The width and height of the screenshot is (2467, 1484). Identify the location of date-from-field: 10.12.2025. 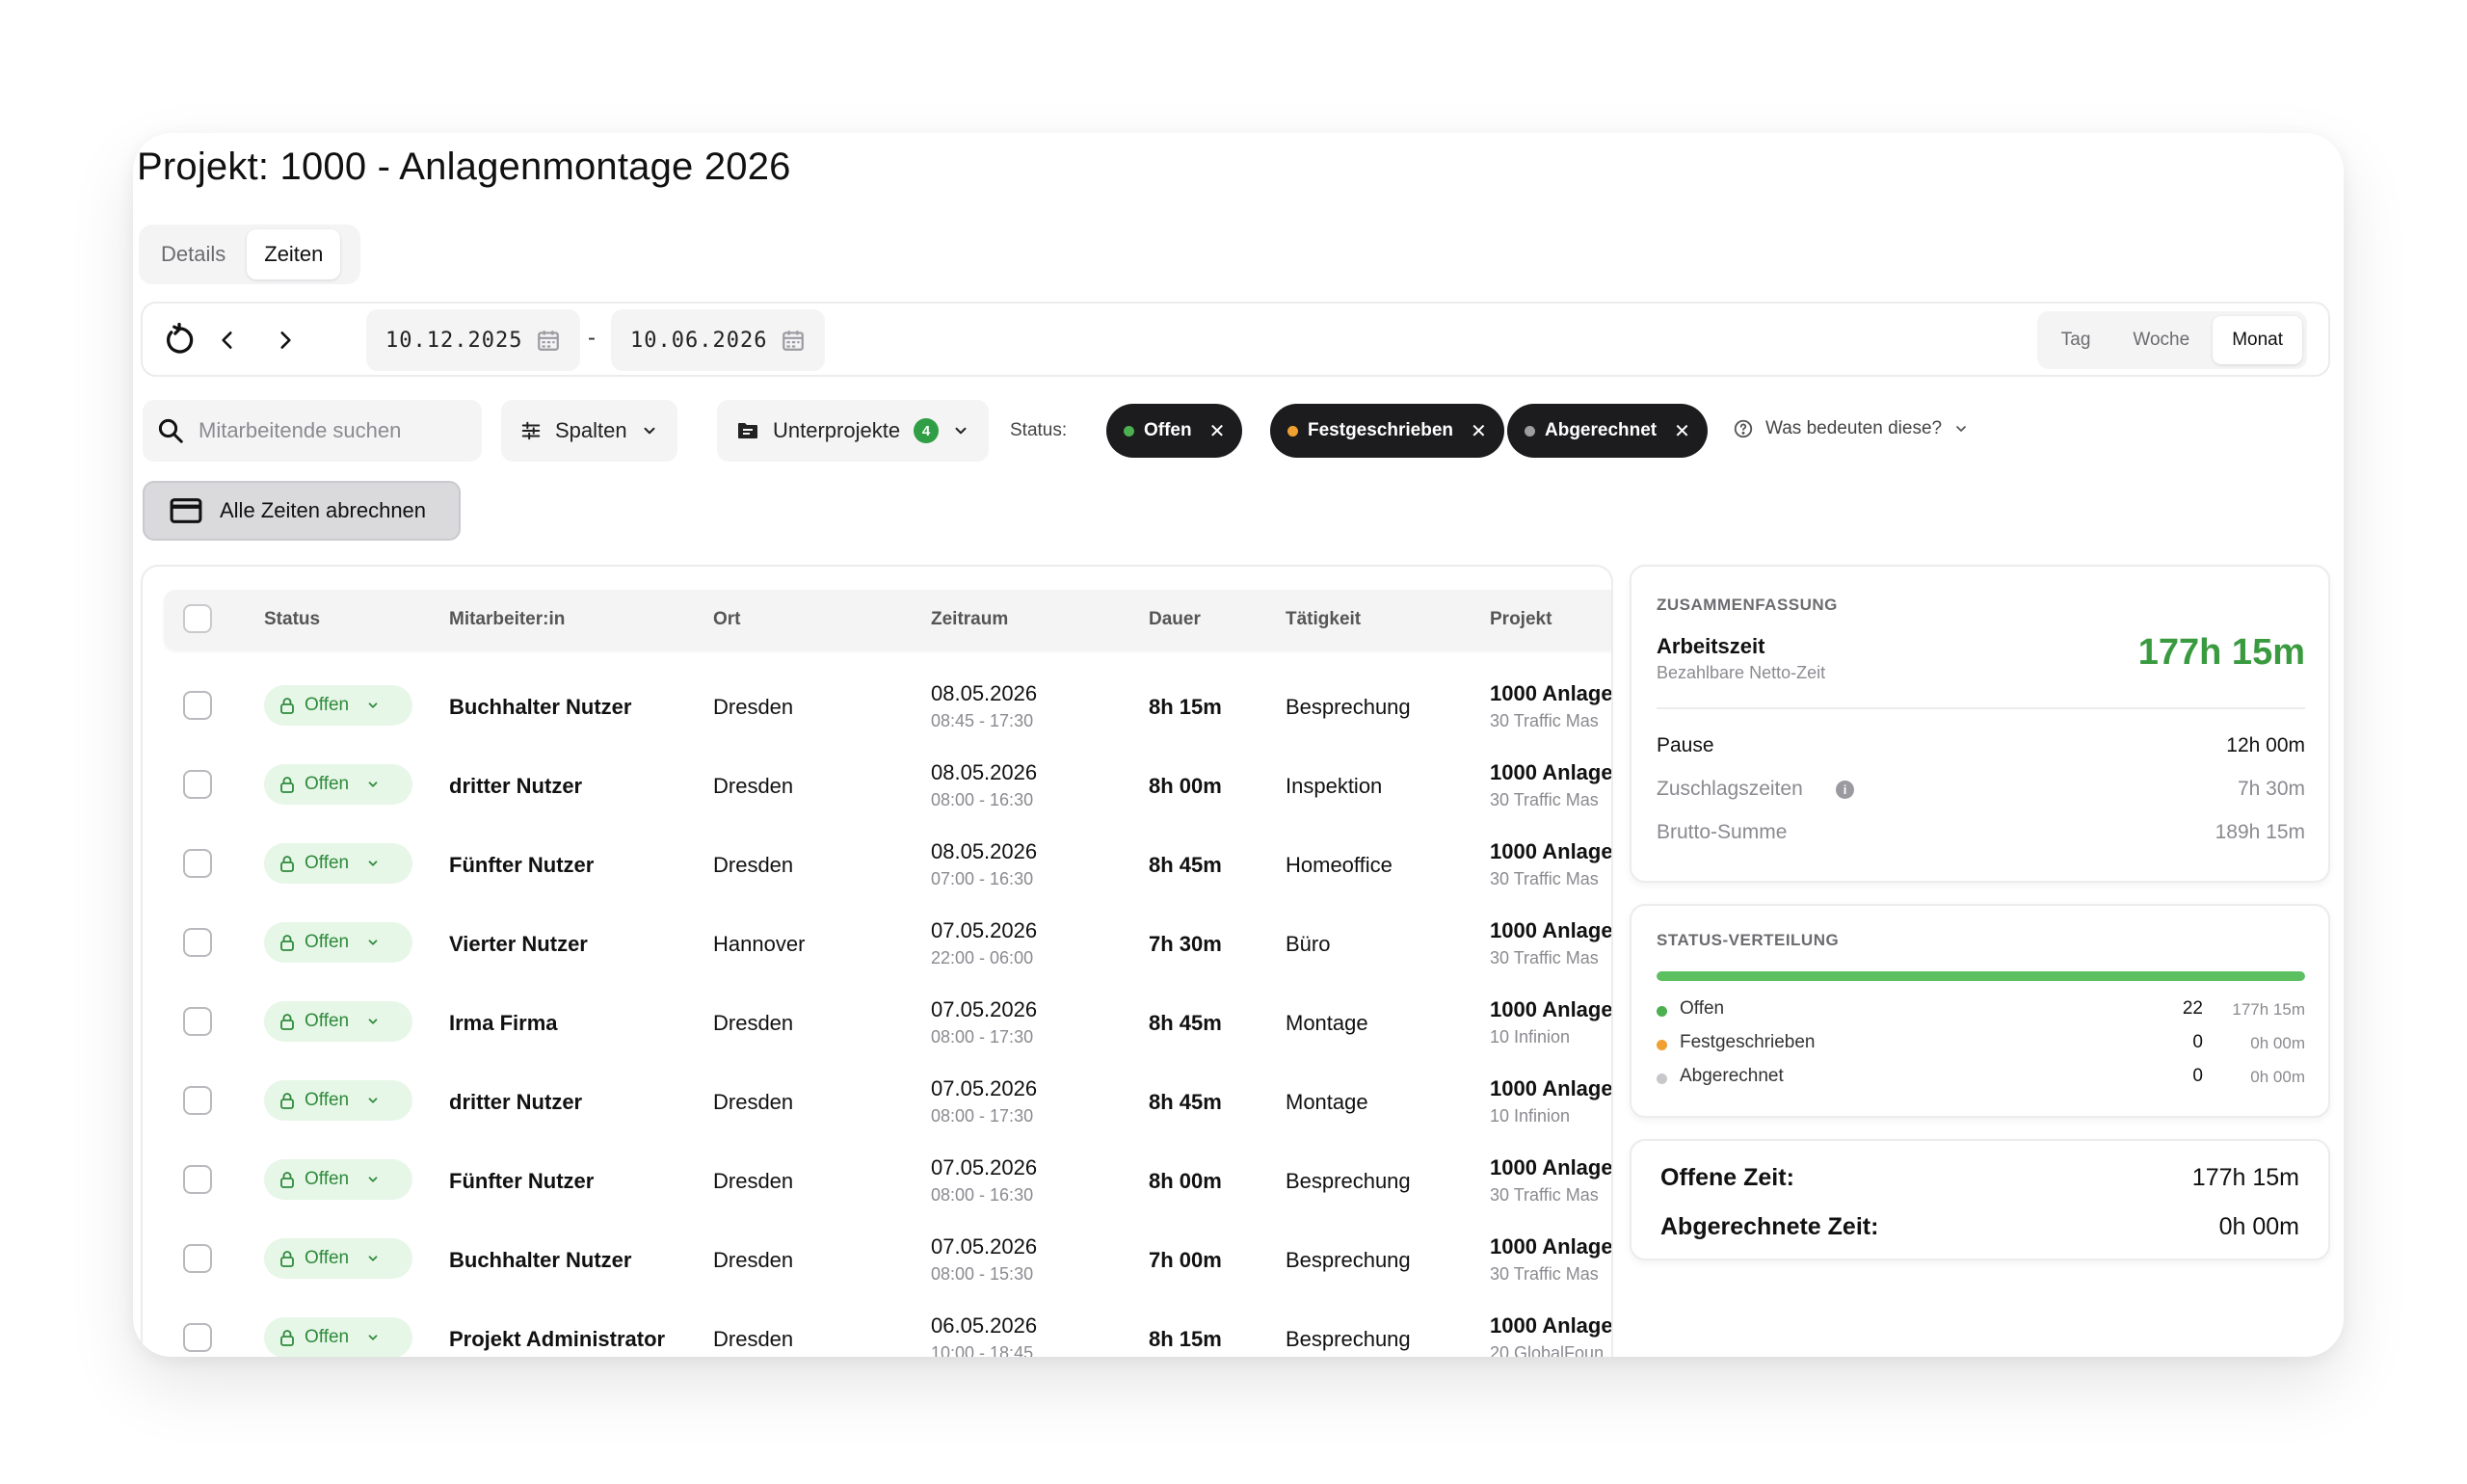
(473, 340).